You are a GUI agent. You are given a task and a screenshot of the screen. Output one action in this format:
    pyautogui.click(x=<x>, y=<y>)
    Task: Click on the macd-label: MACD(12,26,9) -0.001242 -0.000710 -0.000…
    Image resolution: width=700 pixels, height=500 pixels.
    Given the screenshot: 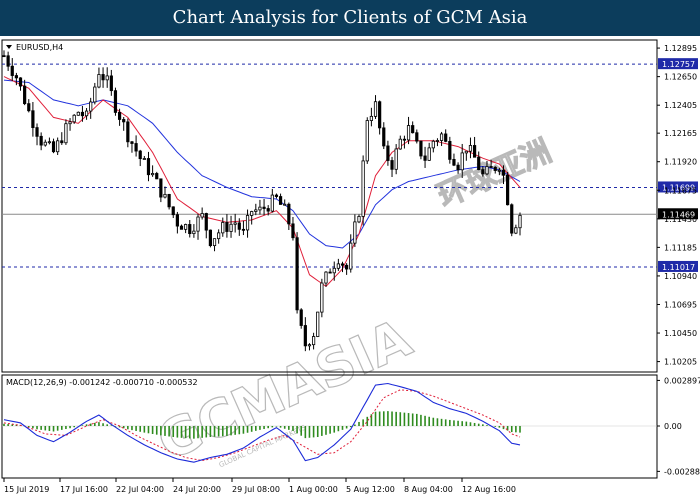 What is the action you would take?
    pyautogui.click(x=102, y=382)
    